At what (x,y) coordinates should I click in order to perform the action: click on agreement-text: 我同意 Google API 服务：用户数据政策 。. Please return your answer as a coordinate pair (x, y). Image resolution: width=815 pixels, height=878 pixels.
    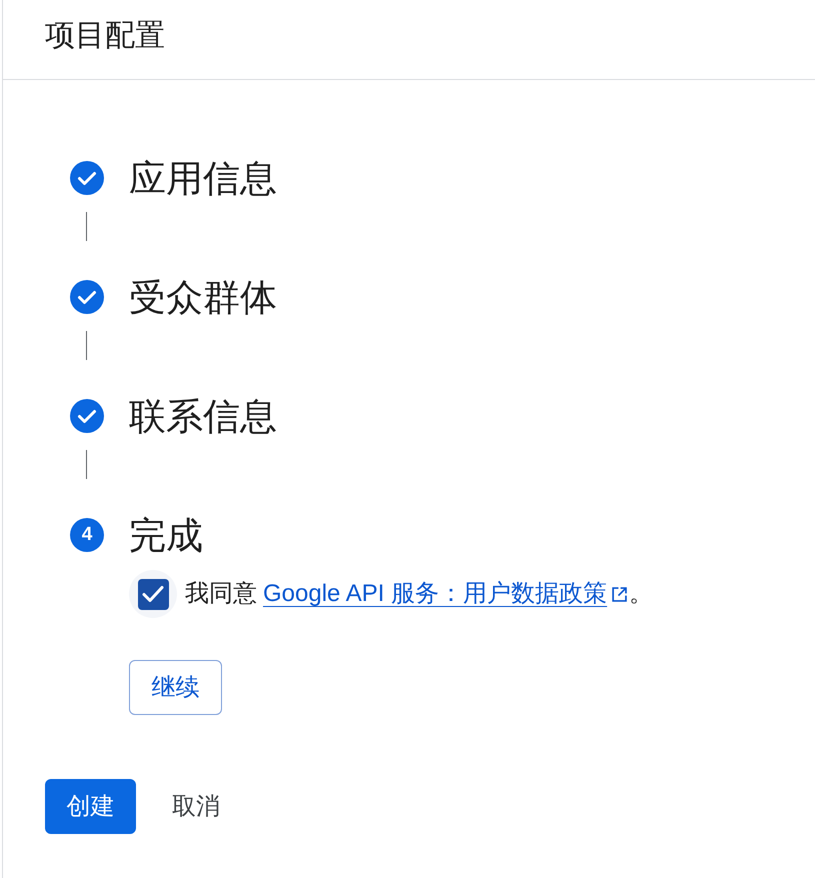
    Looking at the image, I should click on (419, 594).